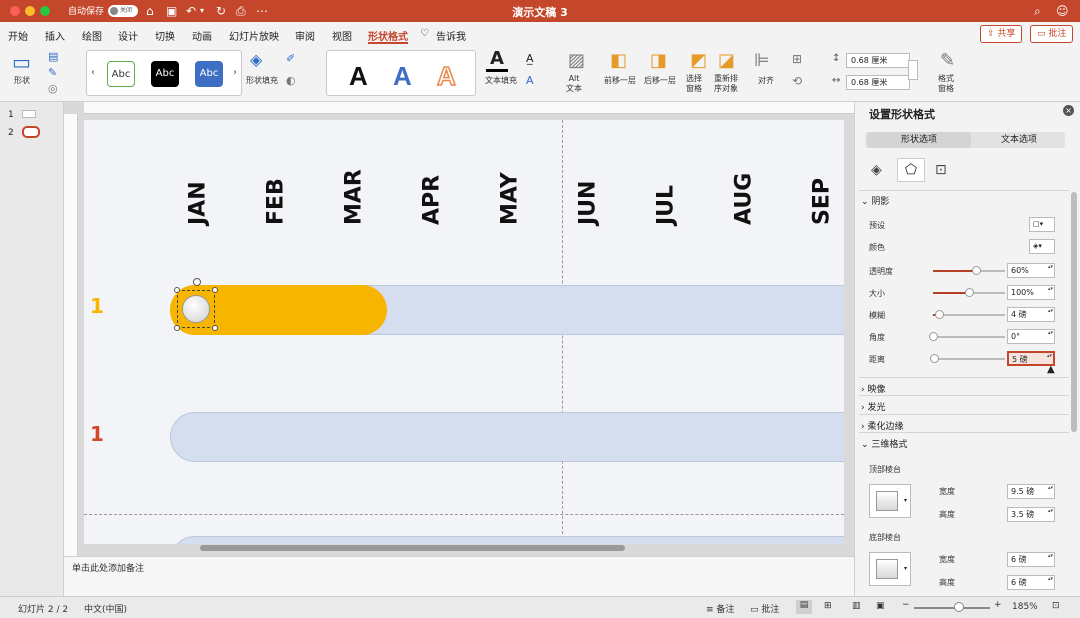 This screenshot has height=618, width=1080. I want to click on shadow-section: ⌄ 阴影, so click(875, 200).